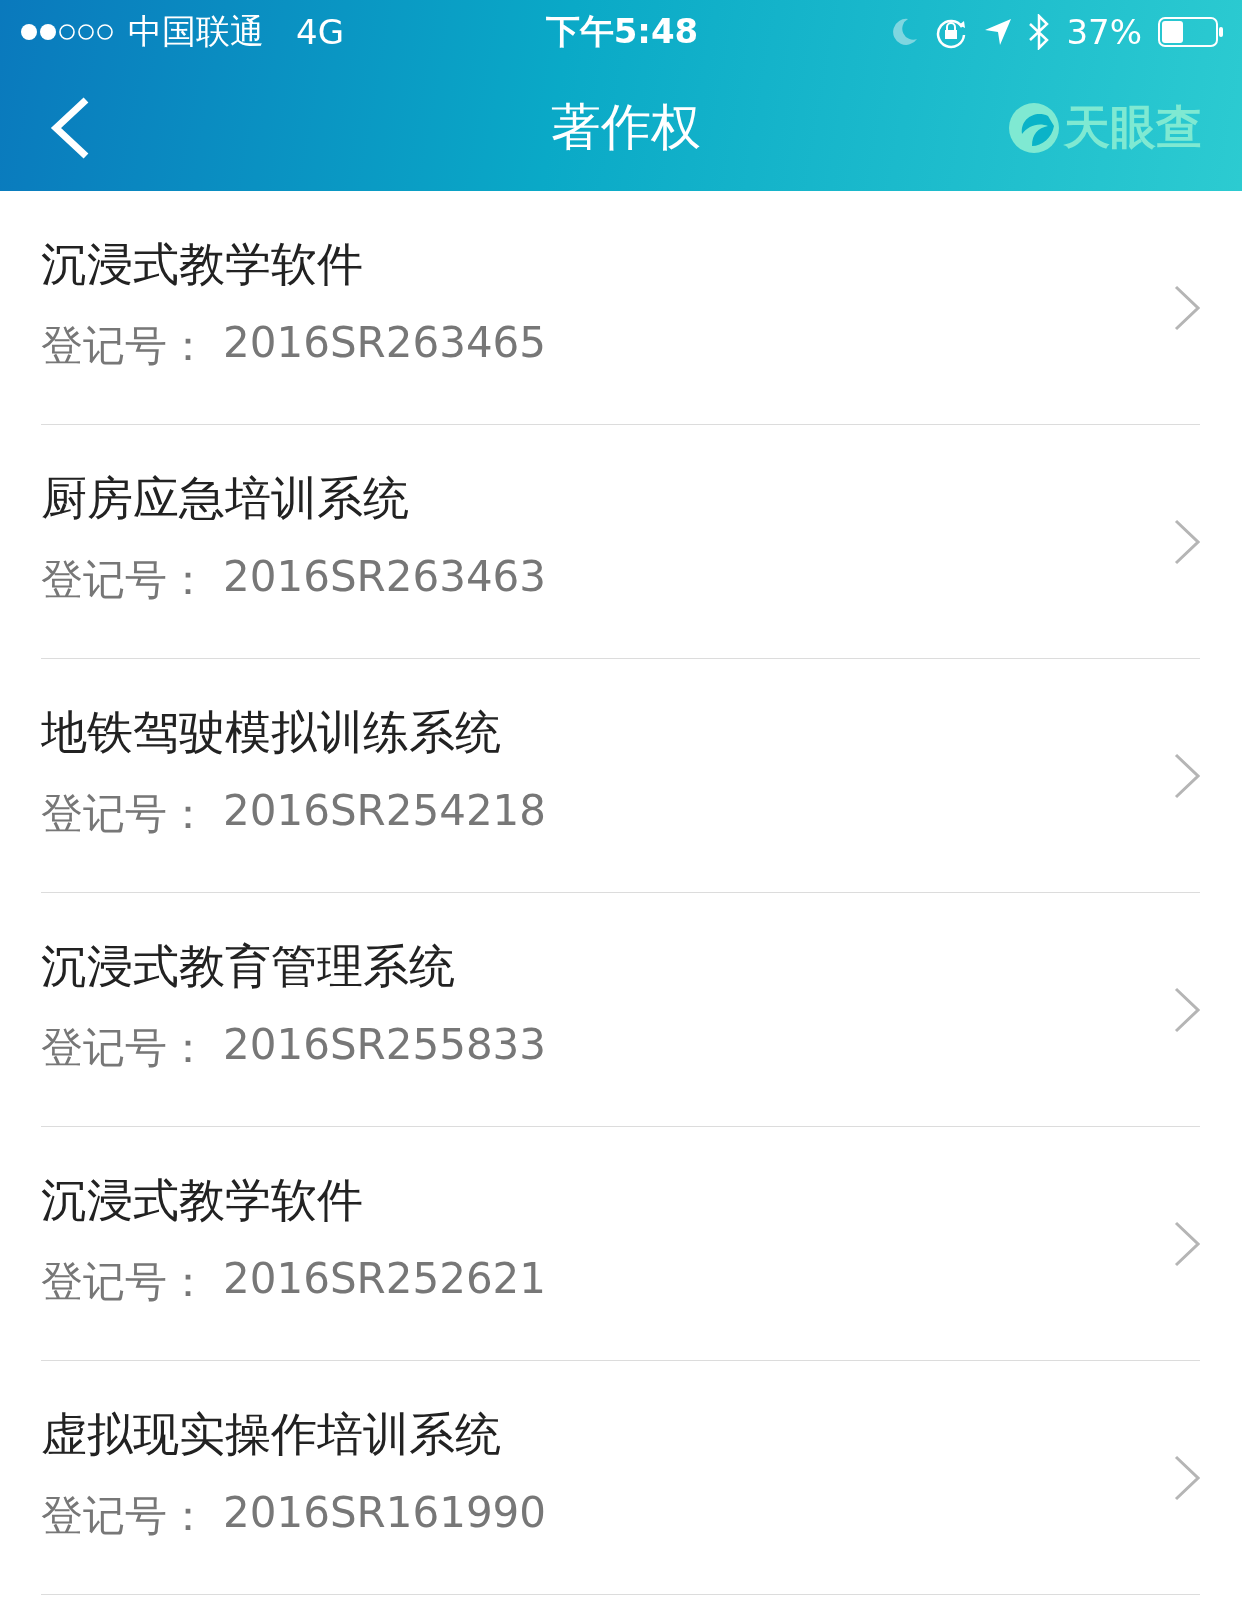  Describe the element at coordinates (225, 498) in the screenshot. I see `item-title: 厨房应急培训系统` at that location.